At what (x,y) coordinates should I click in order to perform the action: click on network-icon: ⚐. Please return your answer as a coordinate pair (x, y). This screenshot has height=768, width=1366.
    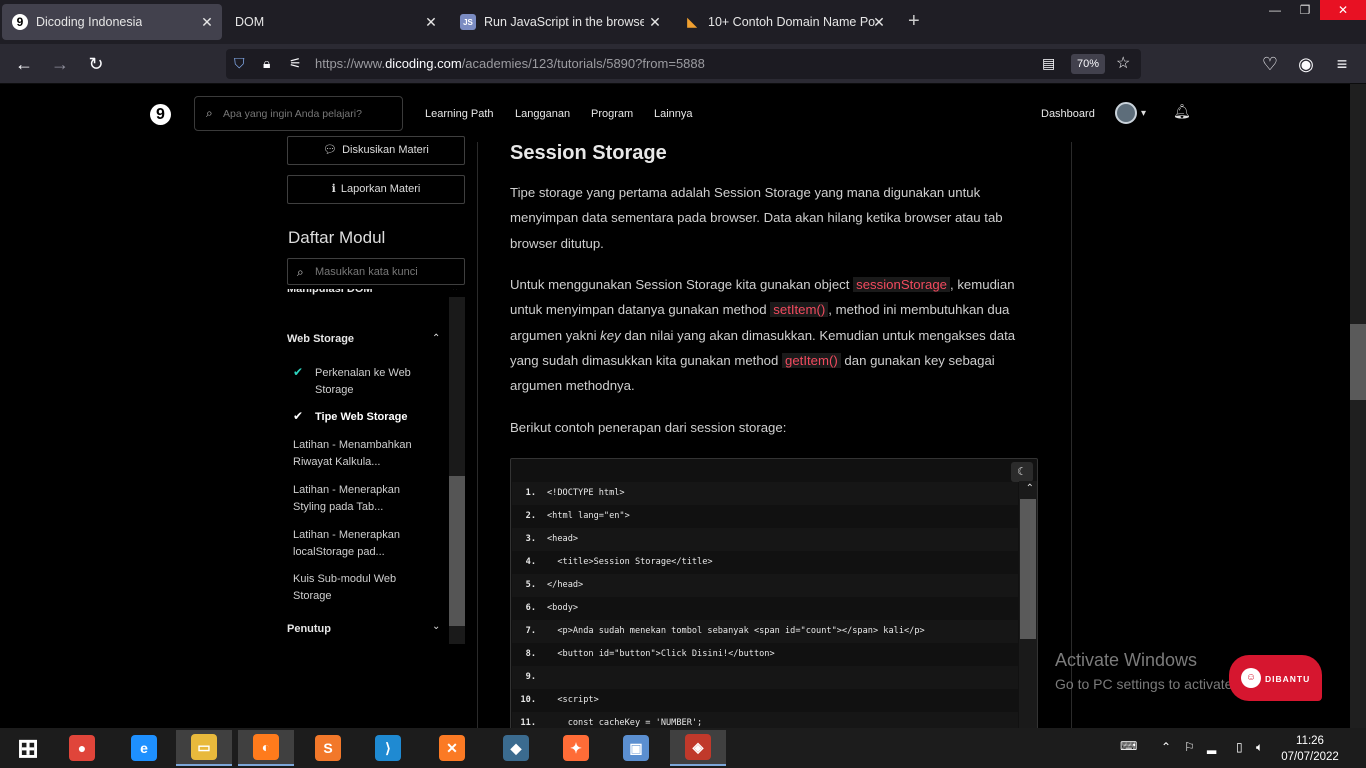
    Looking at the image, I should click on (1189, 747).